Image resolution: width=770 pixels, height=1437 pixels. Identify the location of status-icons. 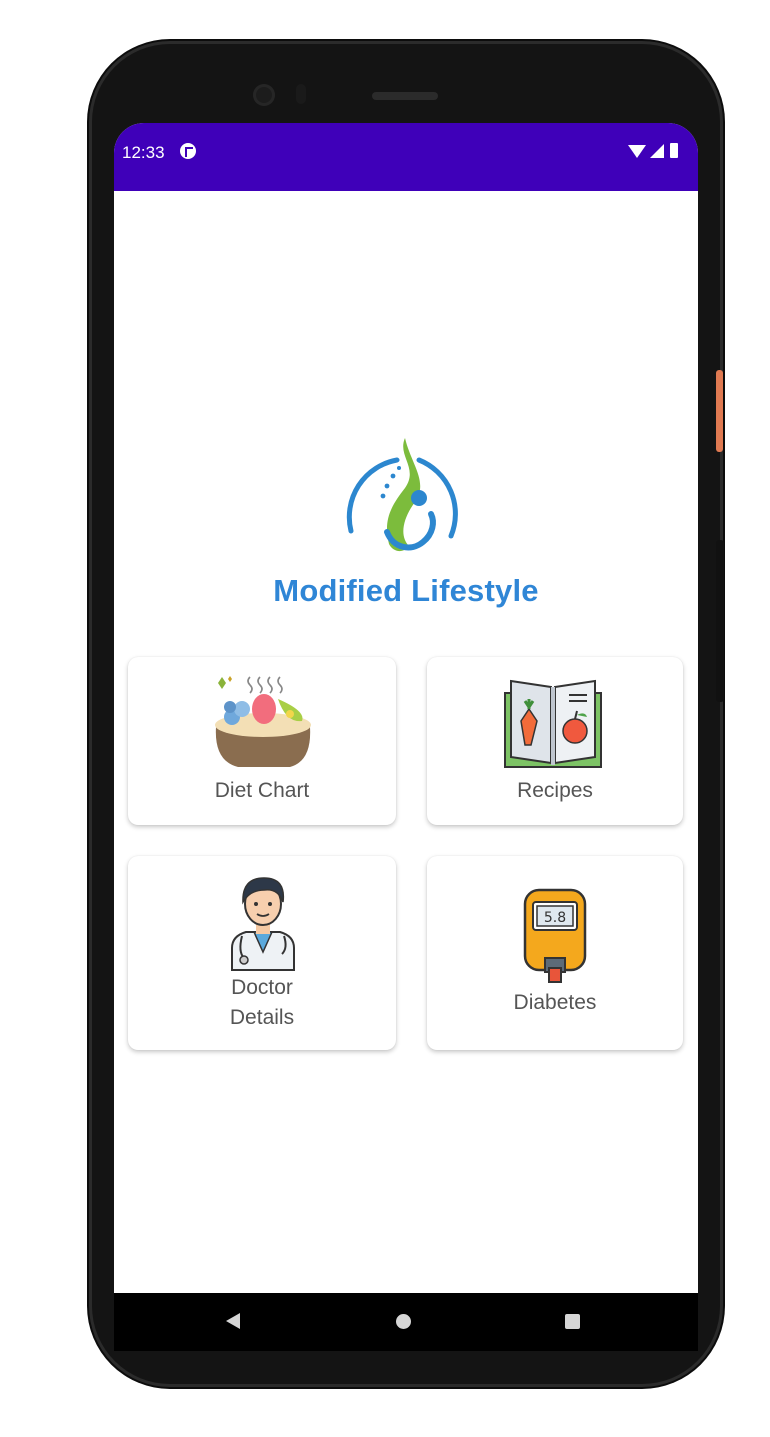
(658, 152).